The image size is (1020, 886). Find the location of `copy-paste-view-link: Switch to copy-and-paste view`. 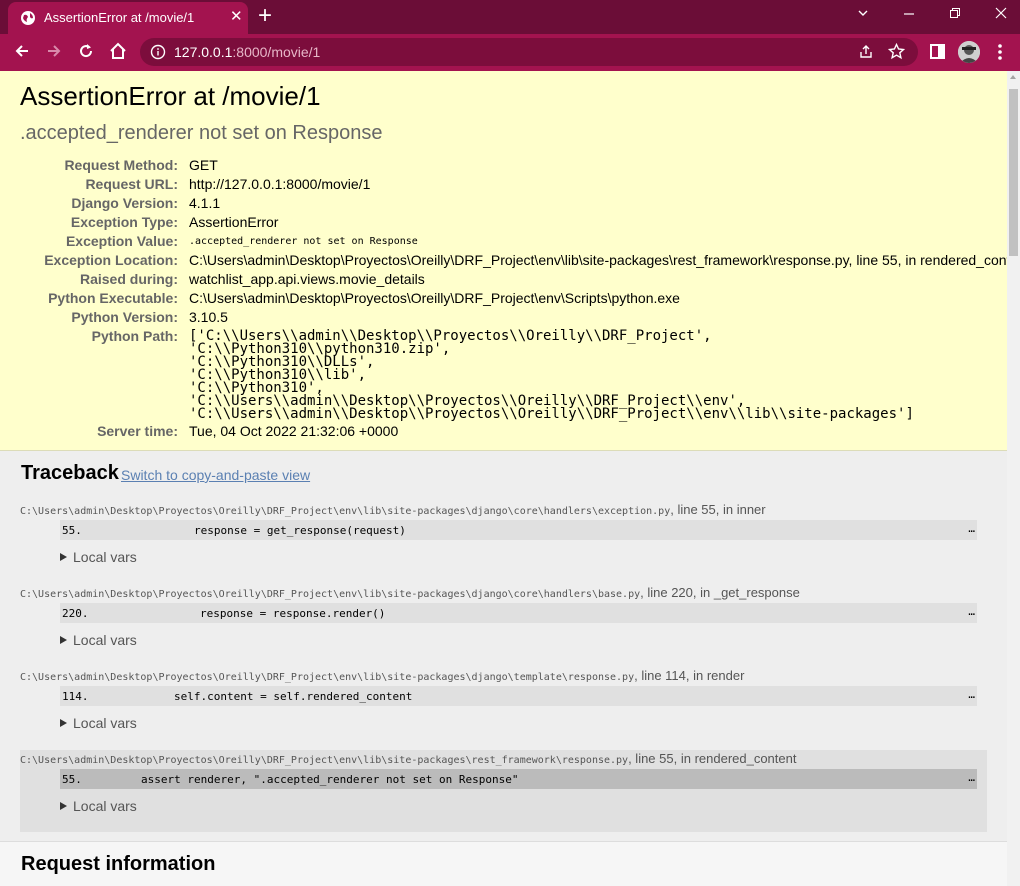

copy-paste-view-link: Switch to copy-and-paste view is located at coordinates (215, 475).